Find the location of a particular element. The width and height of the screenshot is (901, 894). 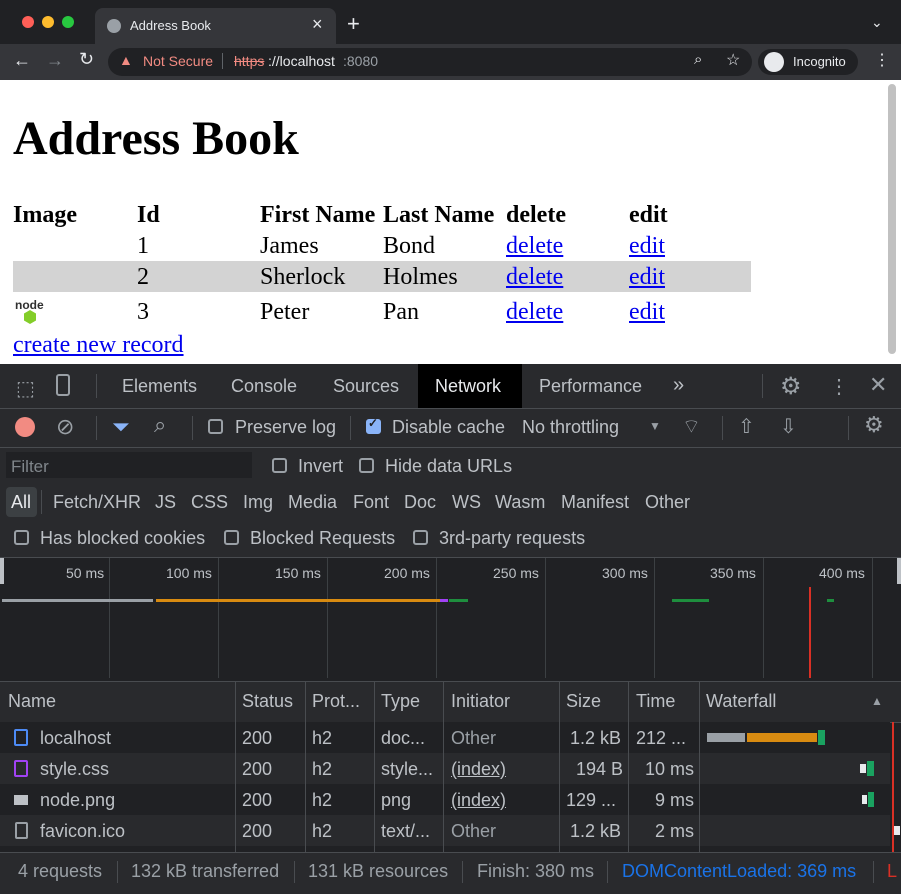

waterfall-download is located at coordinates (782, 737).